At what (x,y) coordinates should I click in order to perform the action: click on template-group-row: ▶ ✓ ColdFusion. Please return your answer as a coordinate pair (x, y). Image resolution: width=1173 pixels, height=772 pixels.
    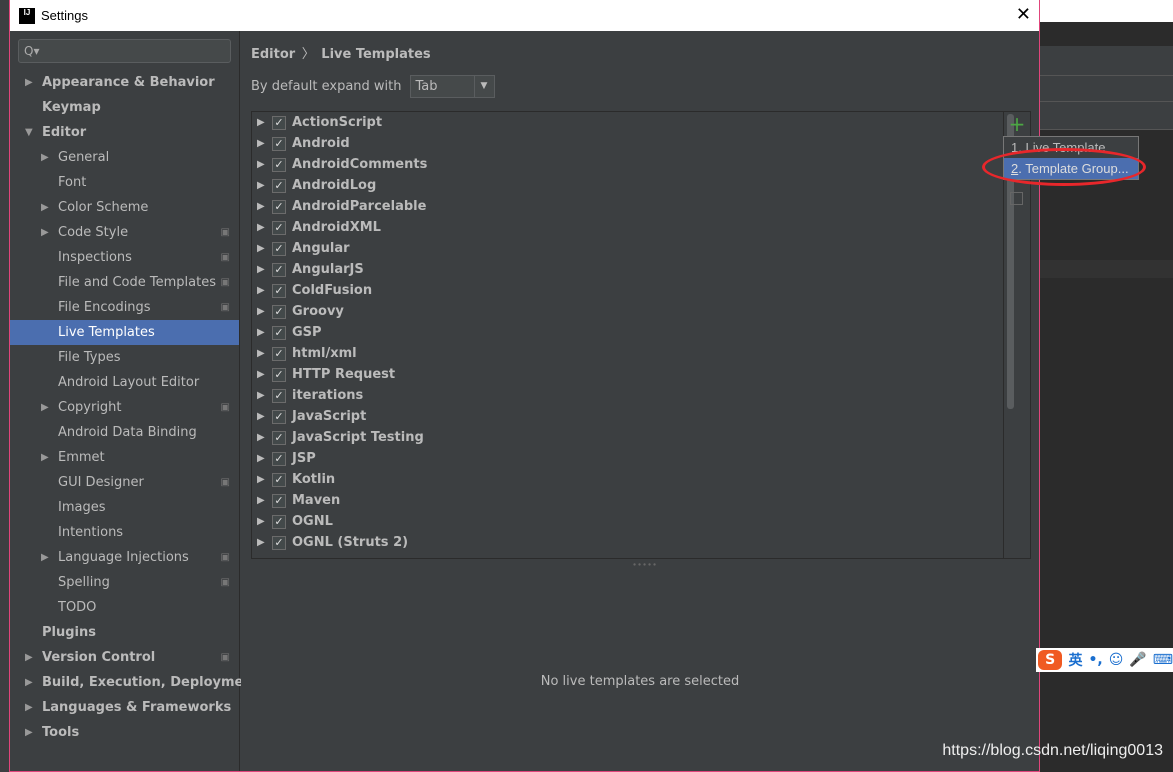
    Looking at the image, I should click on (641, 290).